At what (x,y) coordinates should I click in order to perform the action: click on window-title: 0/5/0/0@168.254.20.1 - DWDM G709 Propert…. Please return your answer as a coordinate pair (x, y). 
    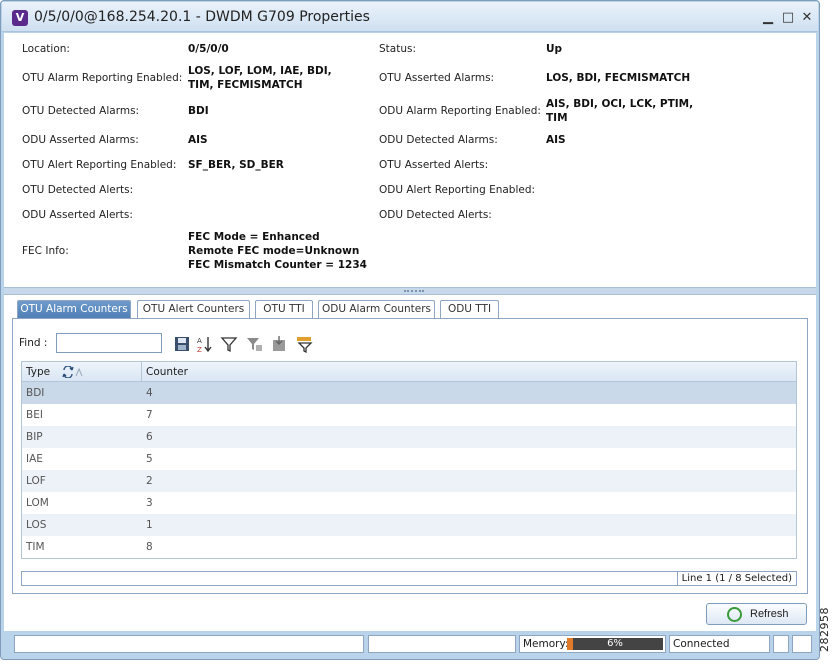
    Looking at the image, I should click on (202, 17).